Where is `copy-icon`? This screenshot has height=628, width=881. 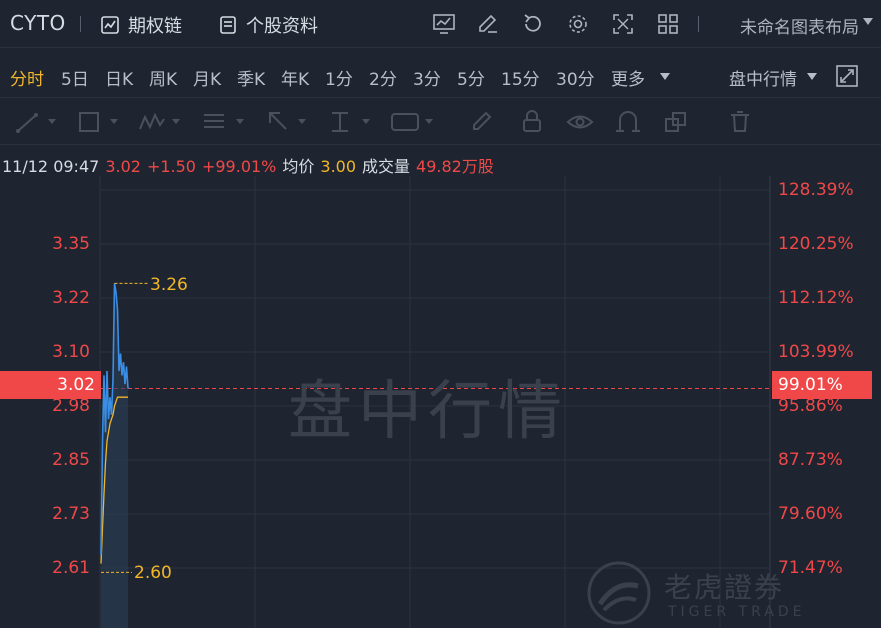
copy-icon is located at coordinates (676, 122).